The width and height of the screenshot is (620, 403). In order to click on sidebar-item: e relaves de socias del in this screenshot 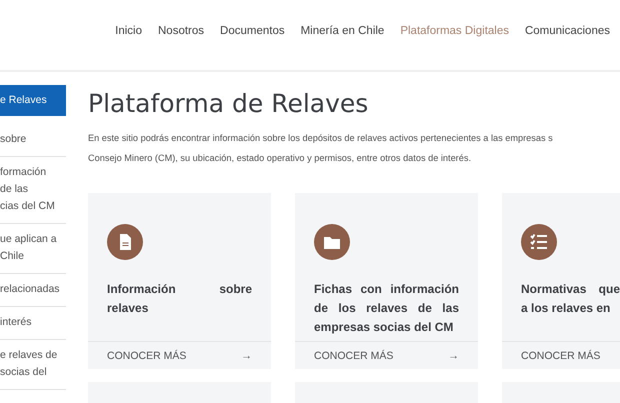, I will do `click(33, 365)`.